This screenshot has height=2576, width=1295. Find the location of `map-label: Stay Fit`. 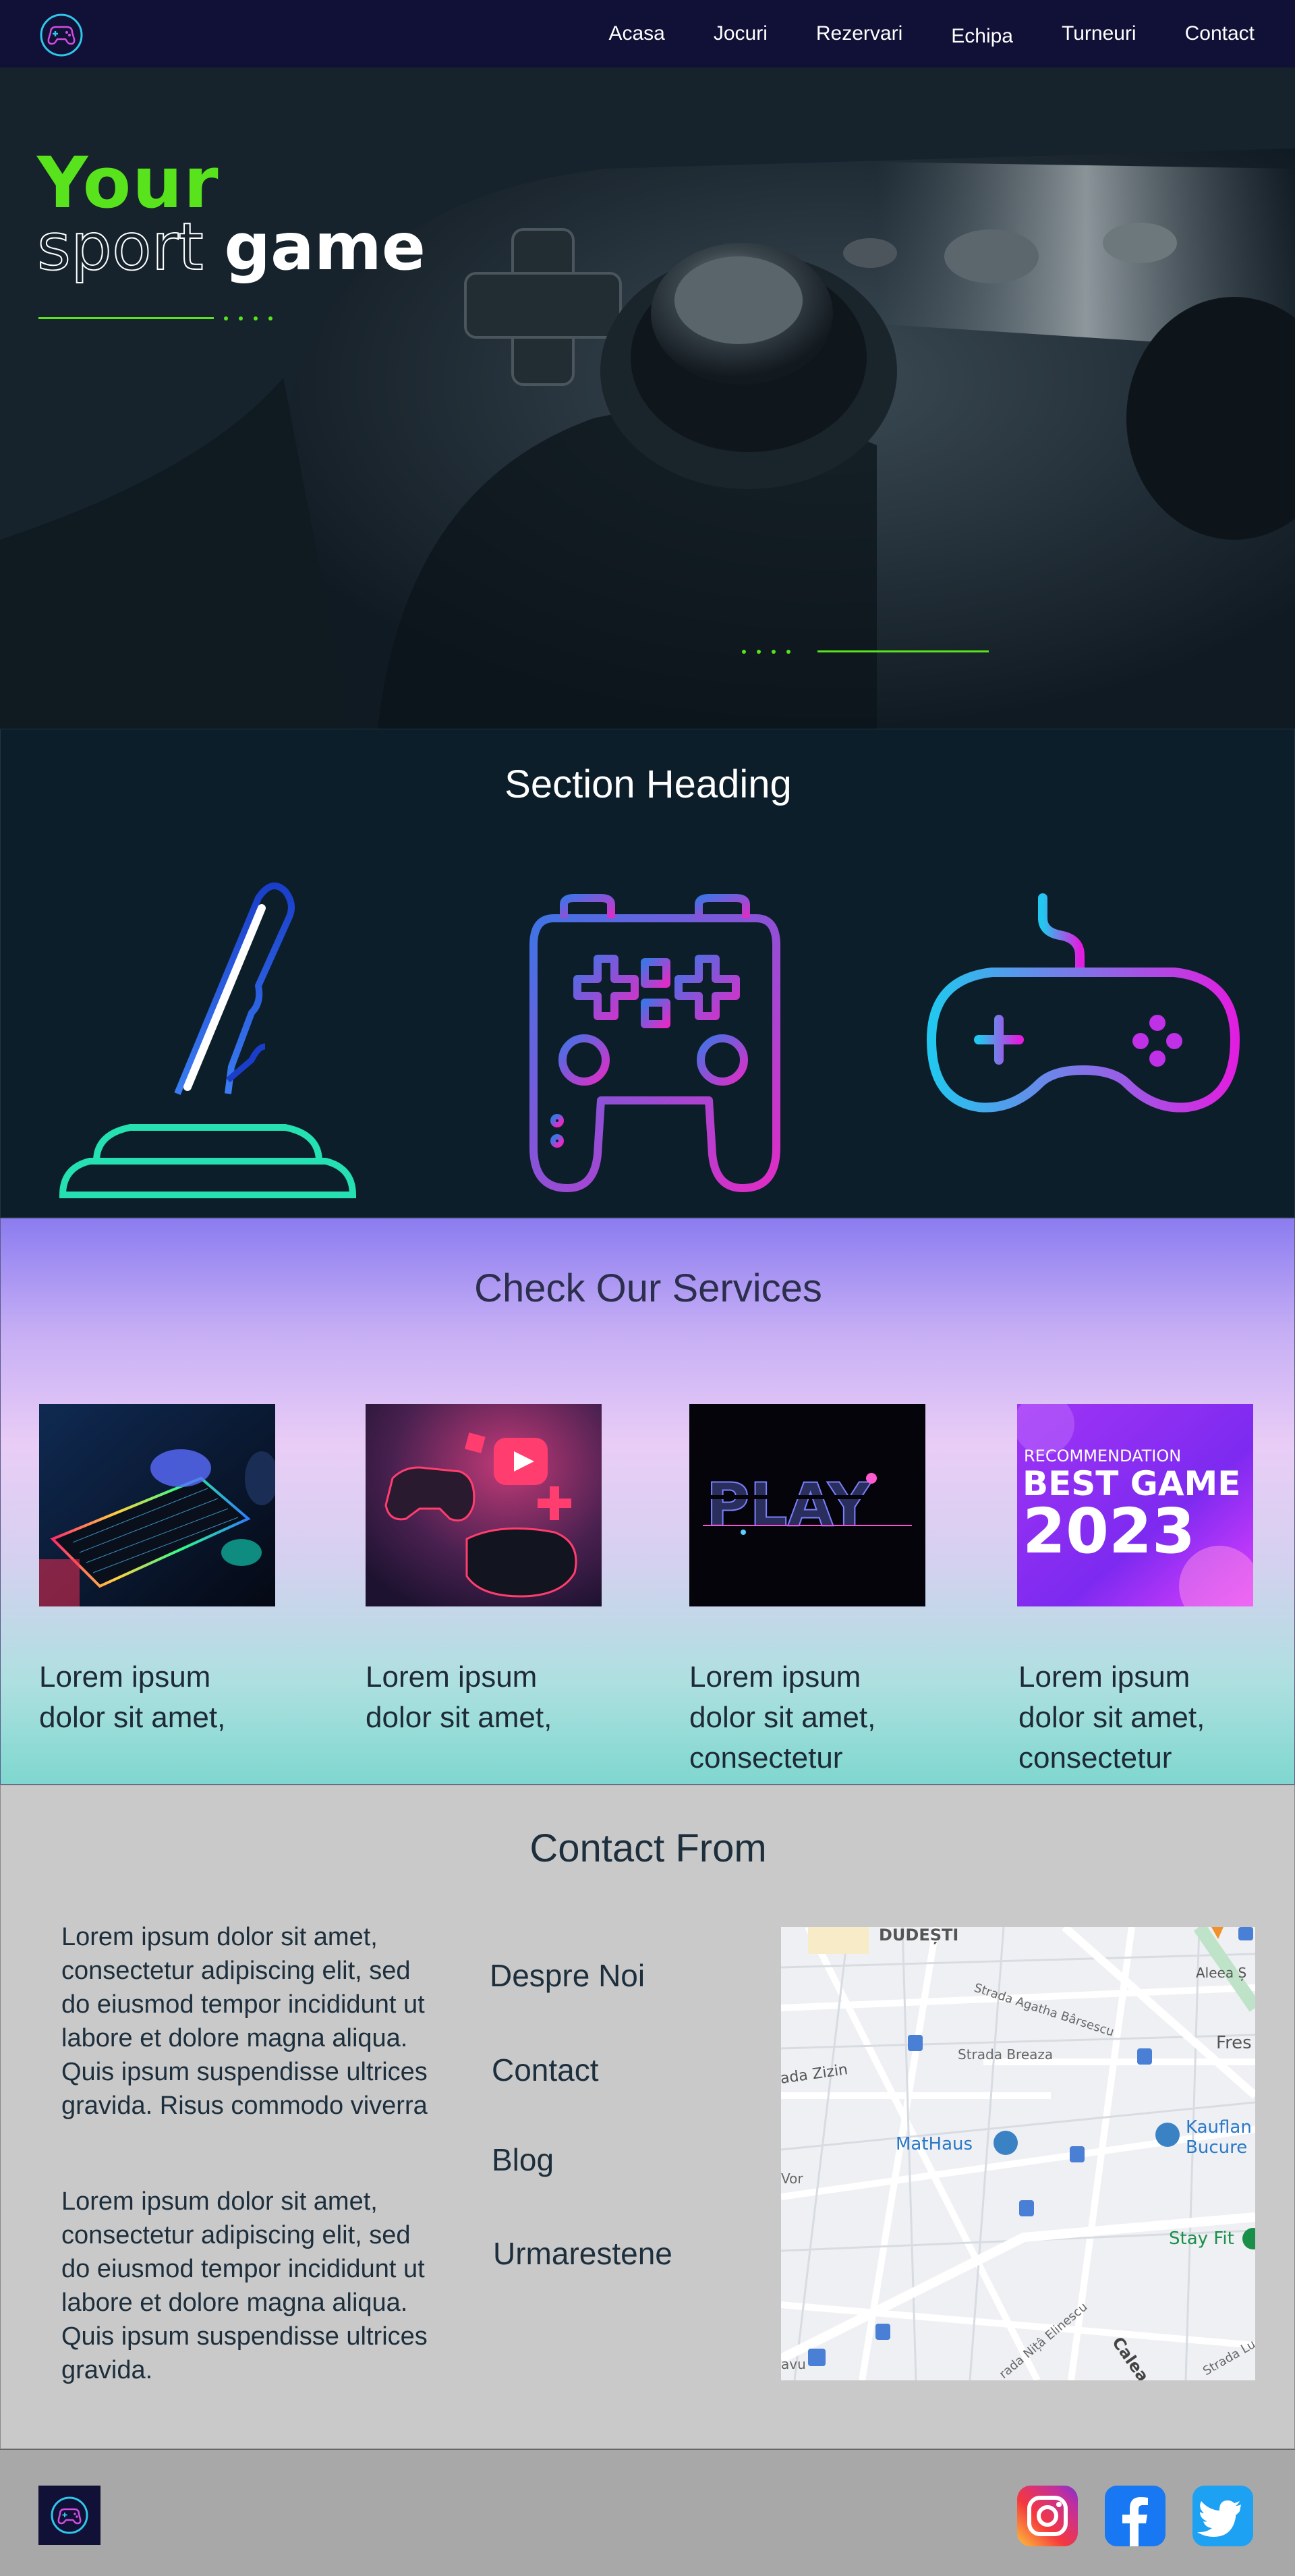

map-label: Stay Fit is located at coordinates (1201, 2239).